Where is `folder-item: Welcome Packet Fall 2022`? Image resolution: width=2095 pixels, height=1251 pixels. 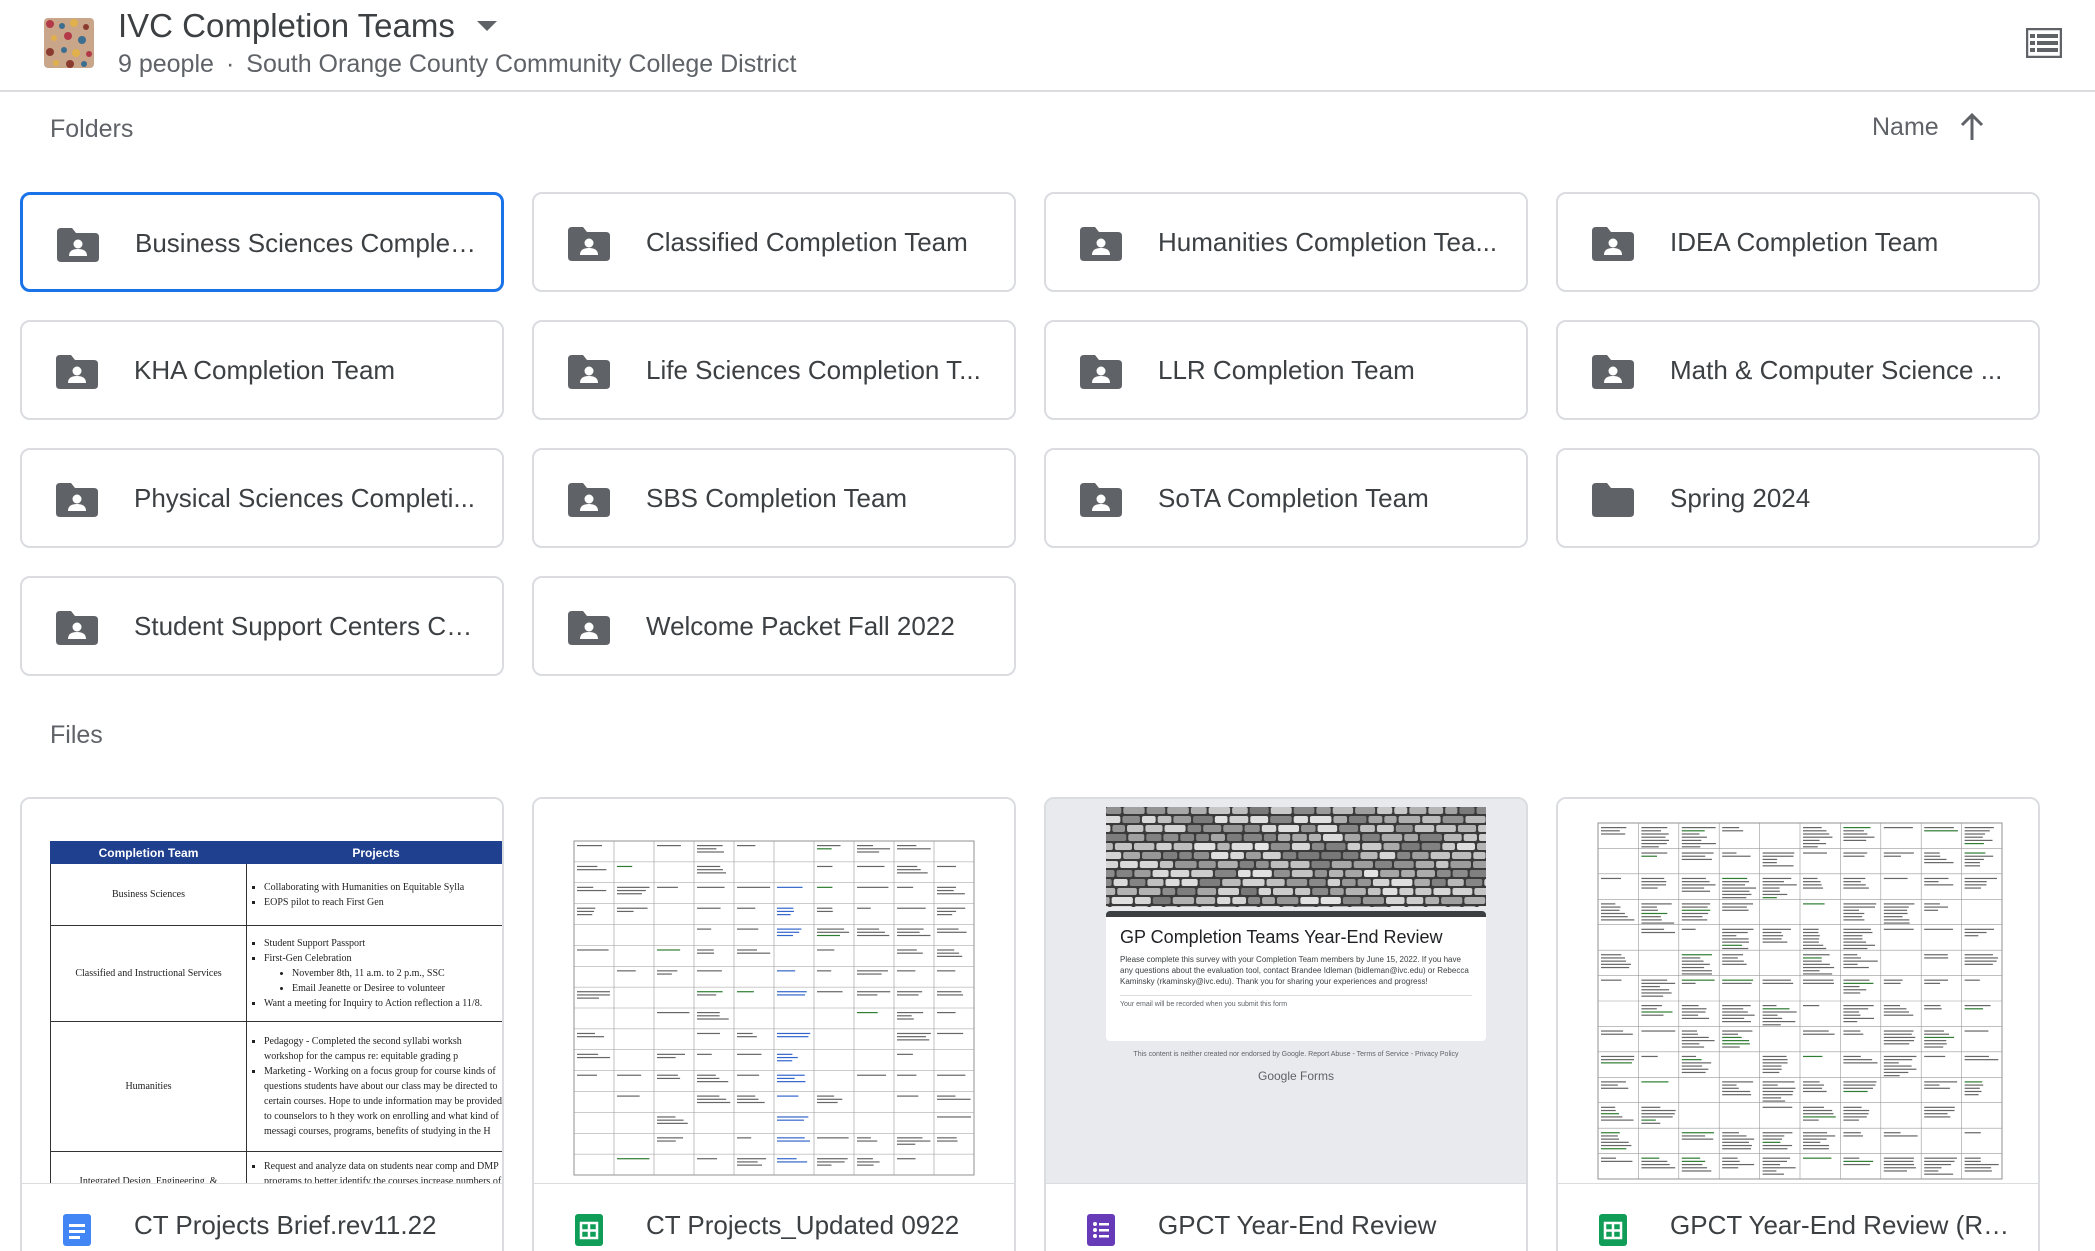 folder-item: Welcome Packet Fall 2022 is located at coordinates (774, 626).